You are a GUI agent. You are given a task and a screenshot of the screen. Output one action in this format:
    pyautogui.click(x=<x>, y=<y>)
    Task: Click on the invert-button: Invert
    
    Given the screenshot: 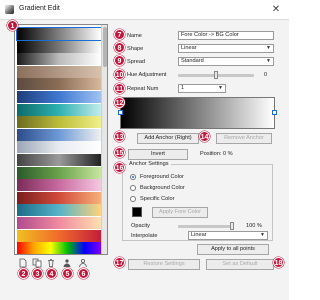 What is the action you would take?
    pyautogui.click(x=158, y=154)
    